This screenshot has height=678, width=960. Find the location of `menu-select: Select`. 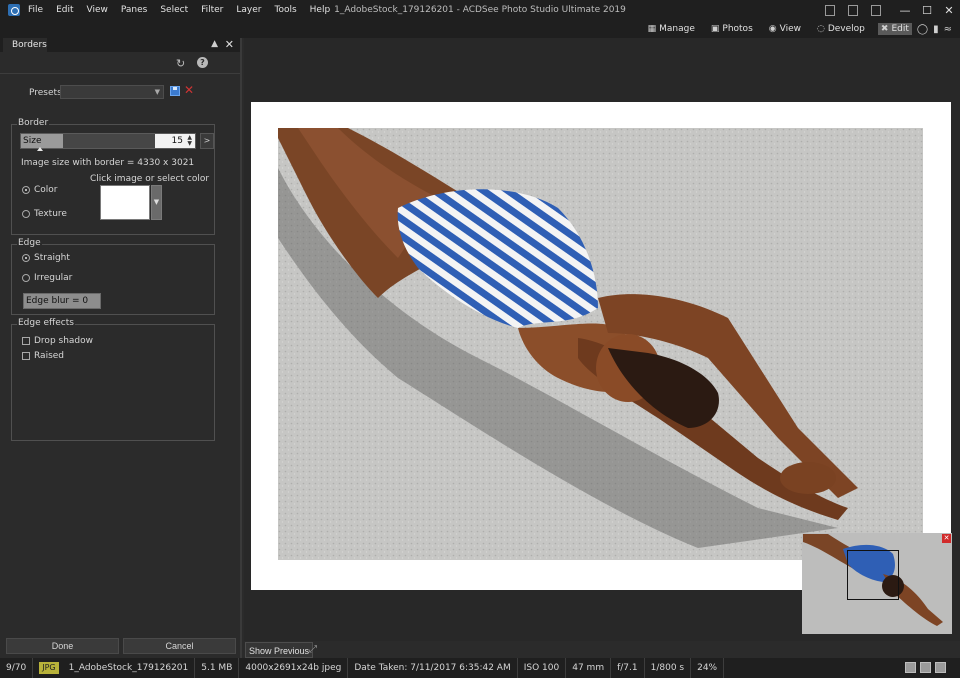

menu-select: Select is located at coordinates (174, 10).